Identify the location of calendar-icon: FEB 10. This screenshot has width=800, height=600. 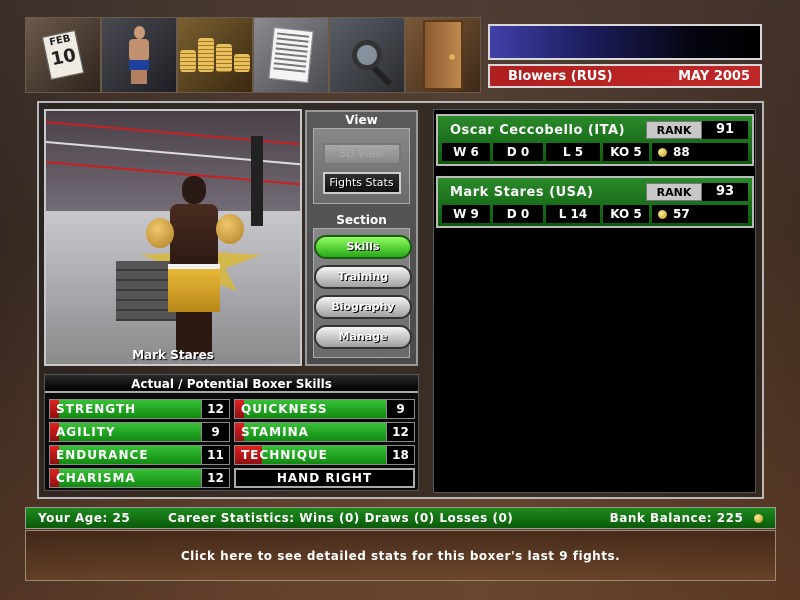
(63, 55).